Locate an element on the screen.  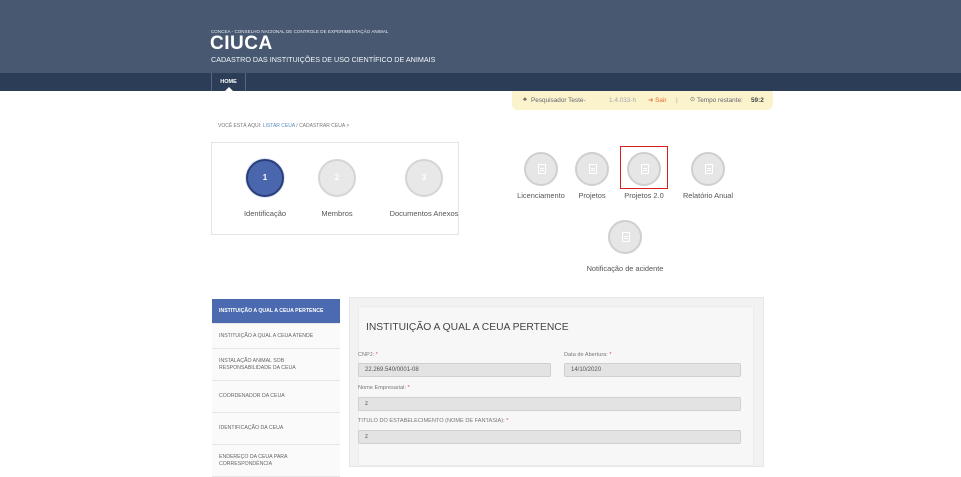
step-membros: 2 Membros is located at coordinates (337, 188).